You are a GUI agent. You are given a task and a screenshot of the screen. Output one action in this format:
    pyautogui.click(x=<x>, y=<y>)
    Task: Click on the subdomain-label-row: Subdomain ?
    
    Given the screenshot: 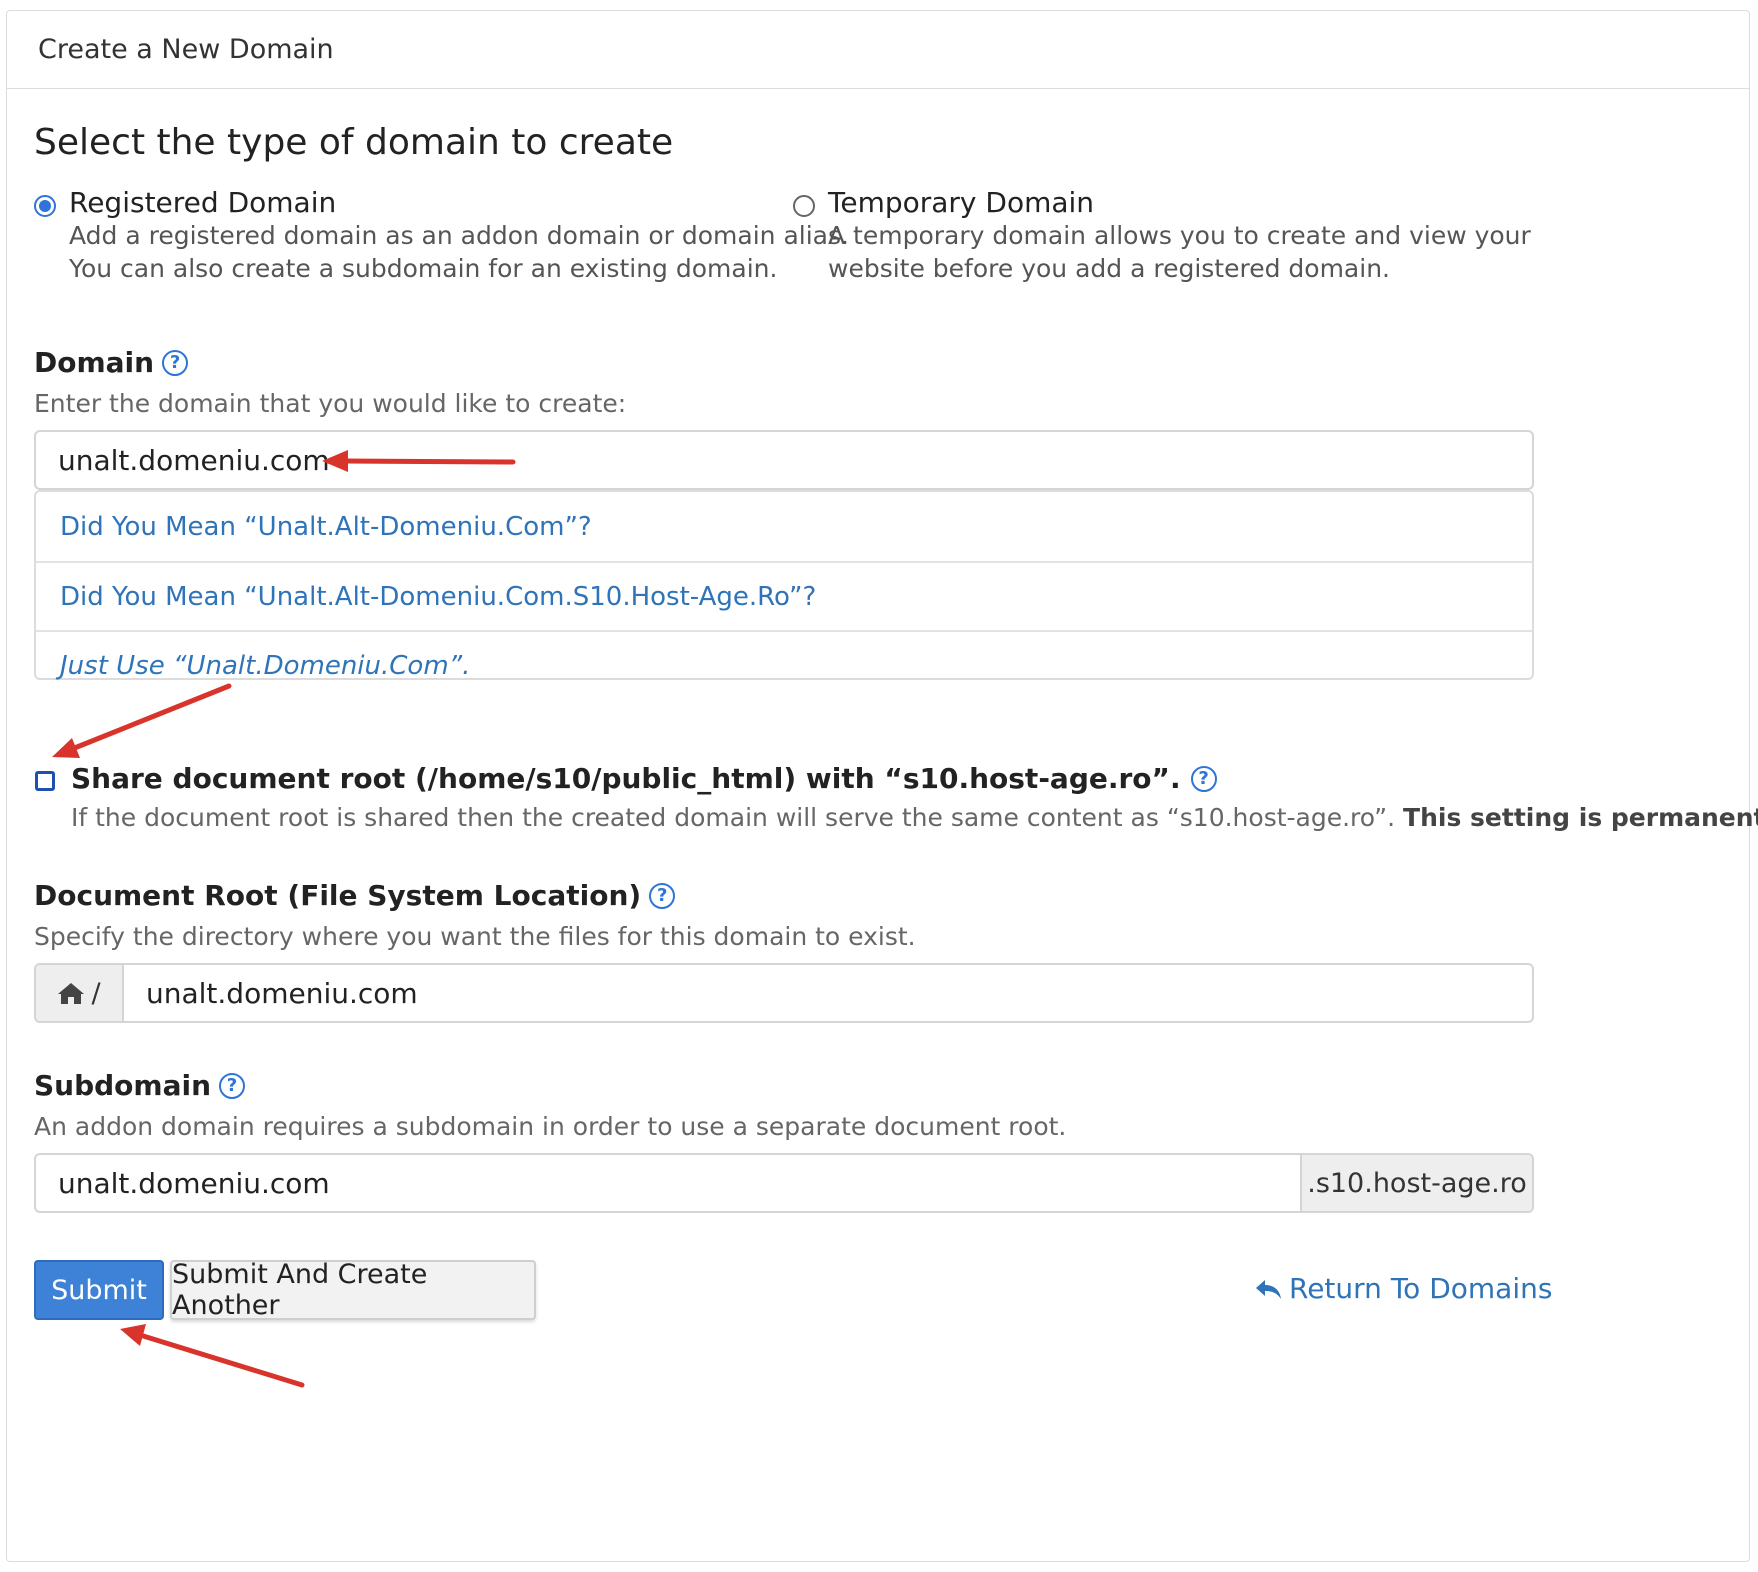 What is the action you would take?
    pyautogui.click(x=140, y=1085)
    